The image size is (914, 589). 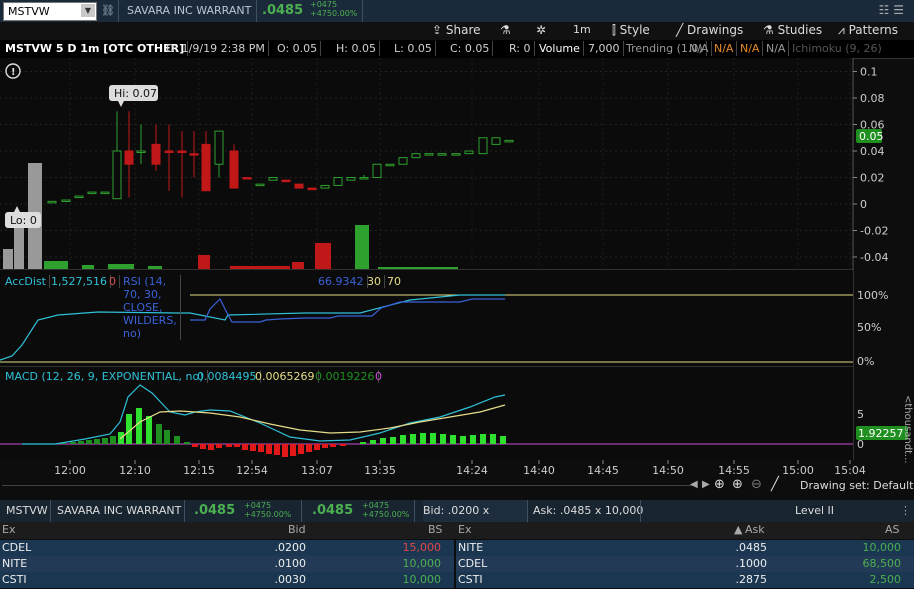 What do you see at coordinates (856, 485) in the screenshot?
I see `drawing-set-label: Drawing set: Default` at bounding box center [856, 485].